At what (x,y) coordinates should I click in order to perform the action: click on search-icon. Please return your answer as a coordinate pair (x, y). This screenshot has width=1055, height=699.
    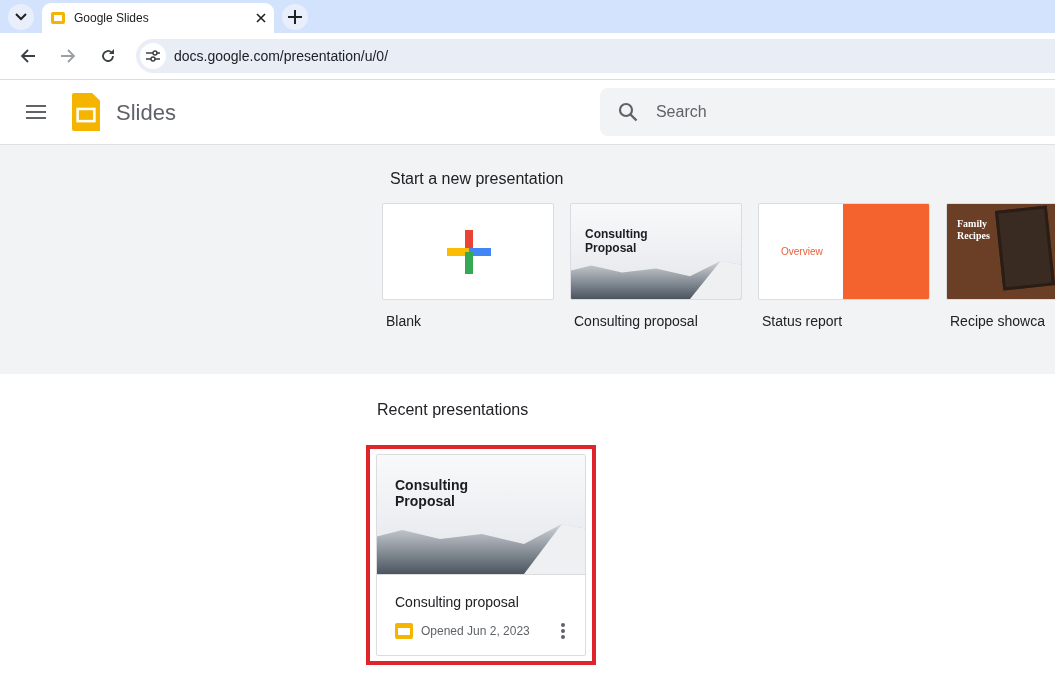
    Looking at the image, I should click on (627, 112).